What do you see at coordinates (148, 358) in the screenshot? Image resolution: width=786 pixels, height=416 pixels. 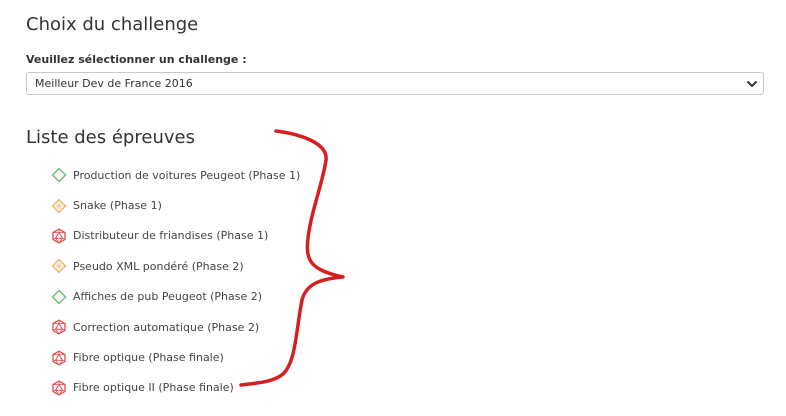 I see `event-label: Fibre optique (Phase finale)` at bounding box center [148, 358].